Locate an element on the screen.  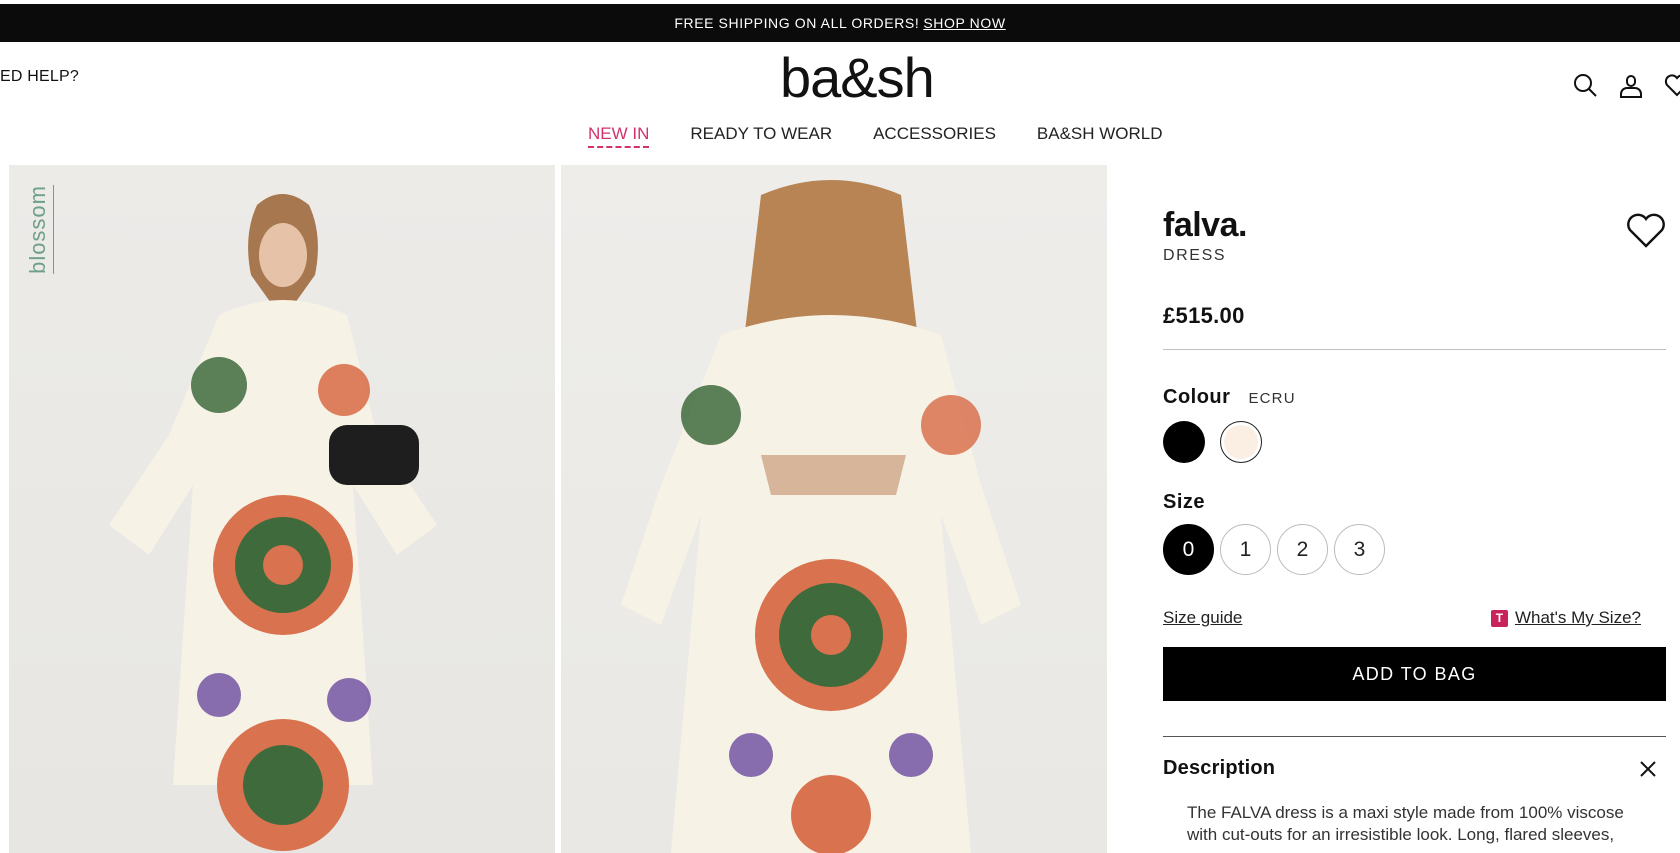
swatch-ecru is located at coordinates (1241, 442).